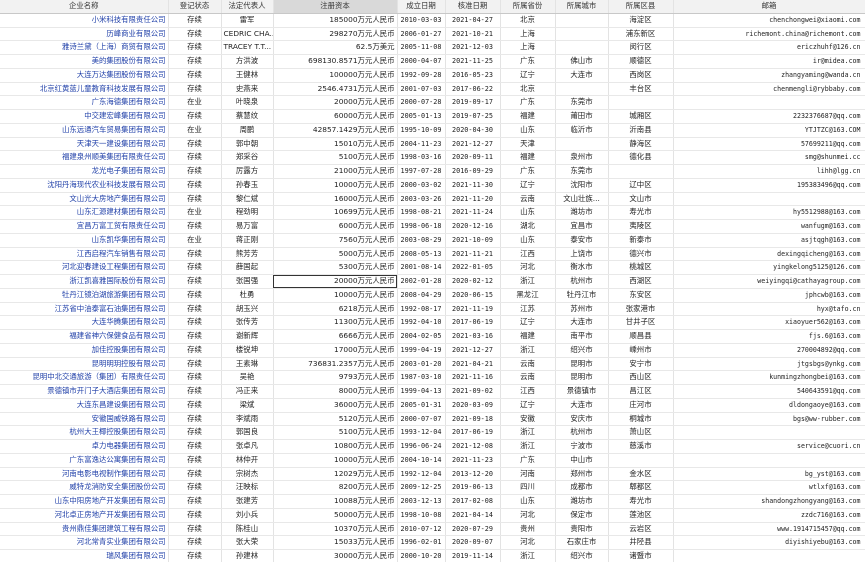 The image size is (865, 562). What do you see at coordinates (247, 116) in the screenshot?
I see `cell-legal-rep: 蔡慧纹` at bounding box center [247, 116].